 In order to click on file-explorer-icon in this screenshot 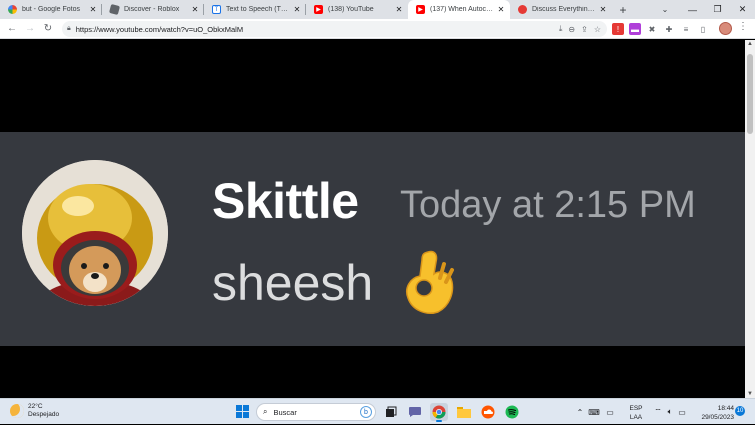, I will do `click(464, 412)`.